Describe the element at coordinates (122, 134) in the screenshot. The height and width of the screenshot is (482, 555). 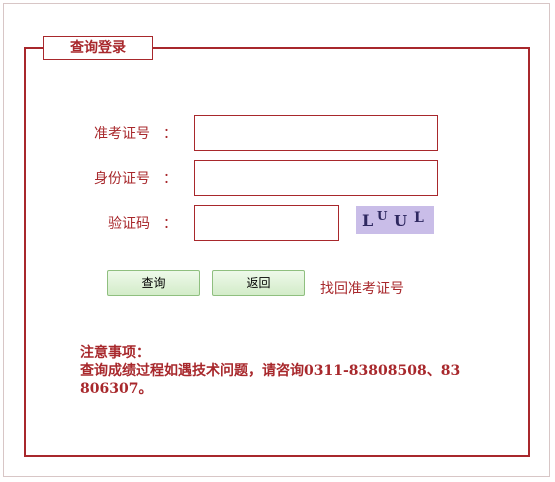
I see `ticket-number-label: 准考证号` at that location.